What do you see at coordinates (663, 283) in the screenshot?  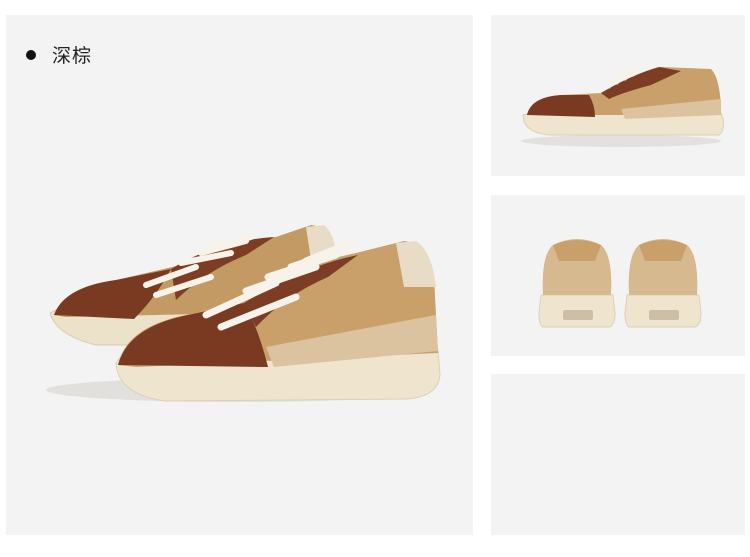 I see `right-heel` at bounding box center [663, 283].